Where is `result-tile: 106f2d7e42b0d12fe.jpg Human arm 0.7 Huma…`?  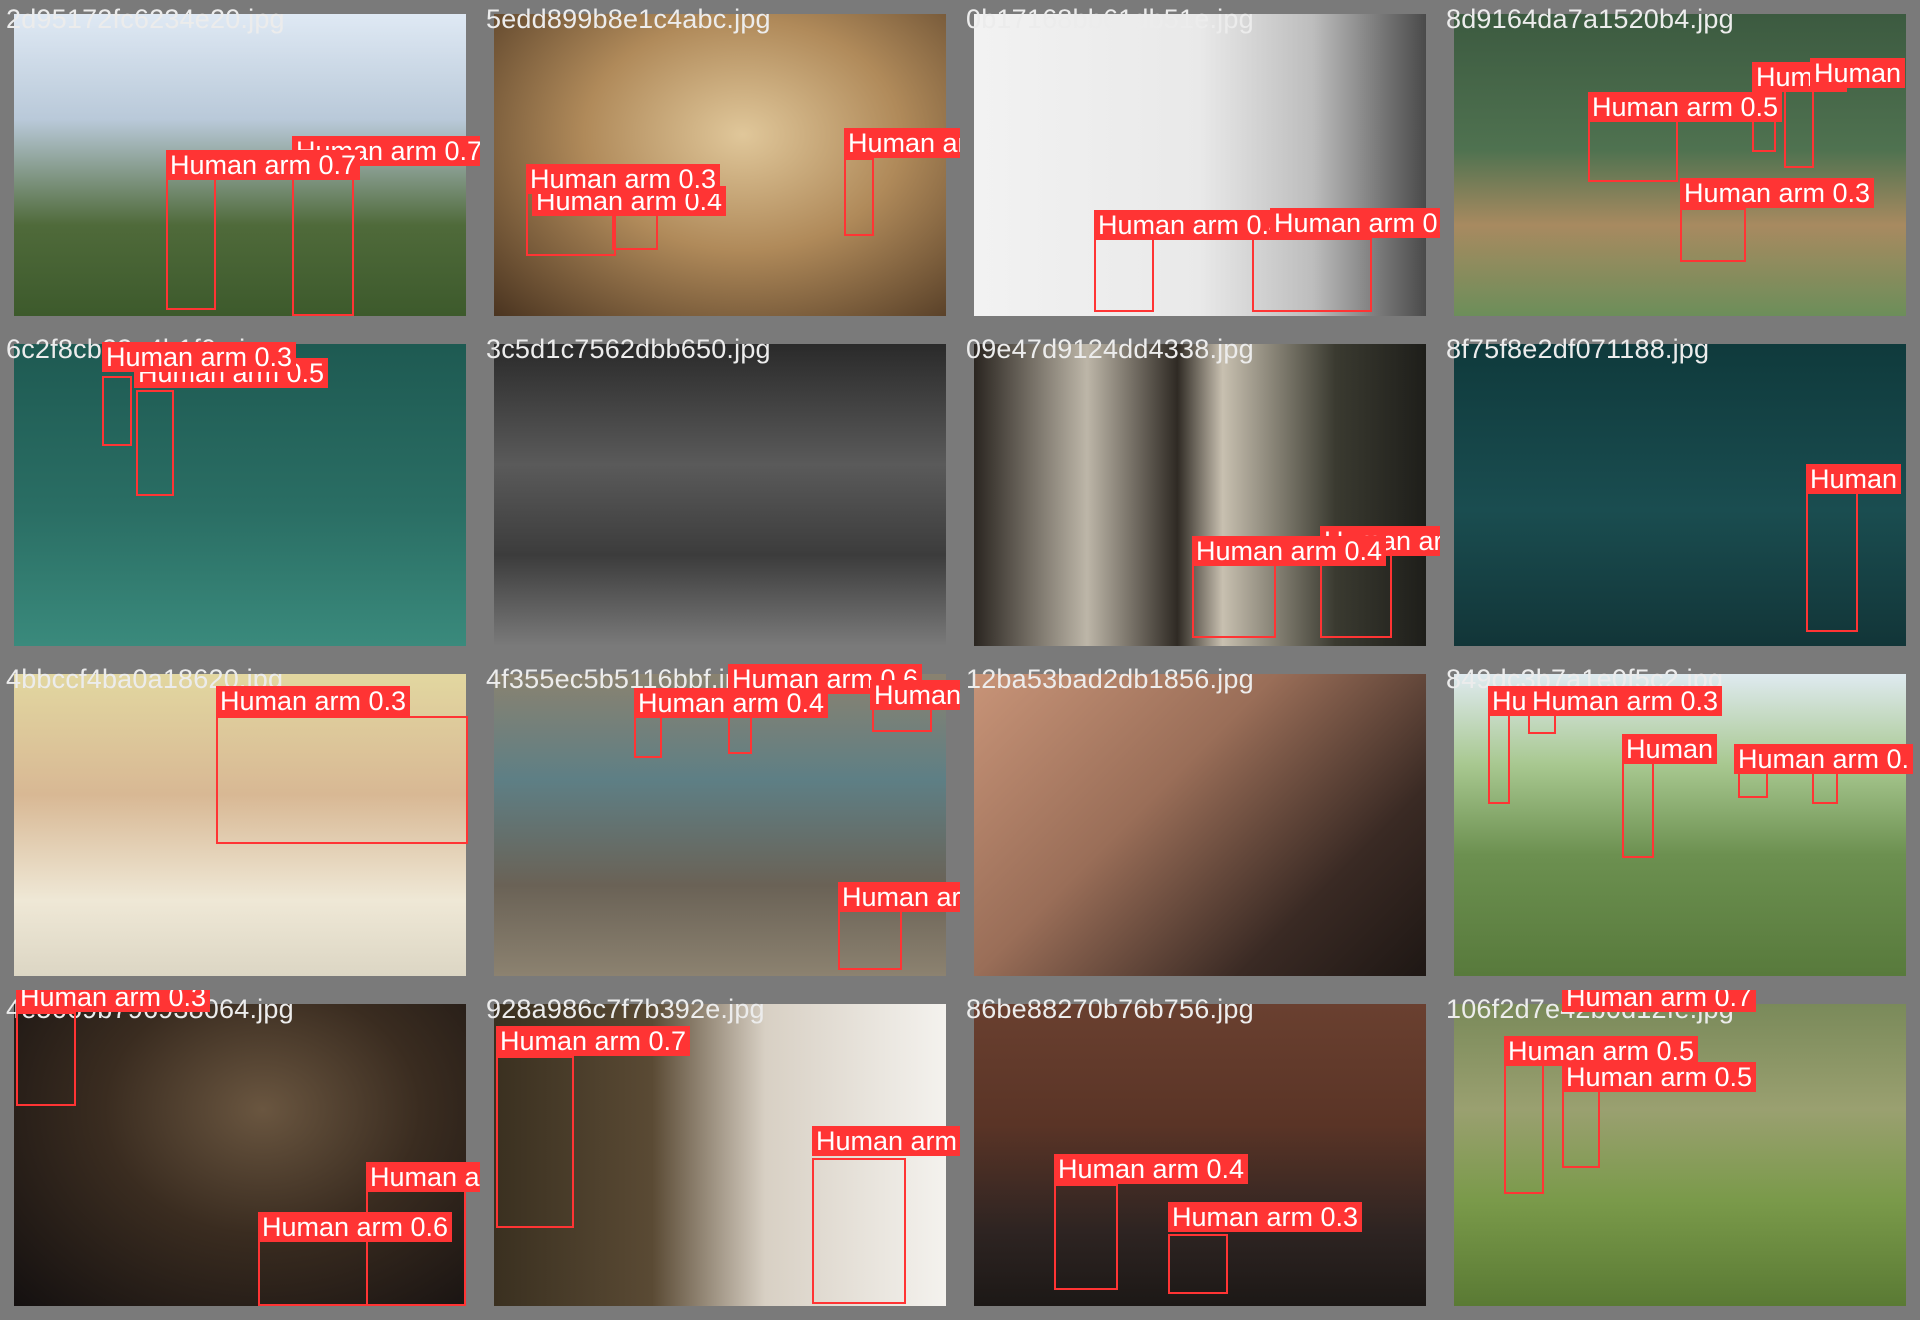
result-tile: 106f2d7e42b0d12fe.jpg Human arm 0.7 Huma… is located at coordinates (1680, 1155).